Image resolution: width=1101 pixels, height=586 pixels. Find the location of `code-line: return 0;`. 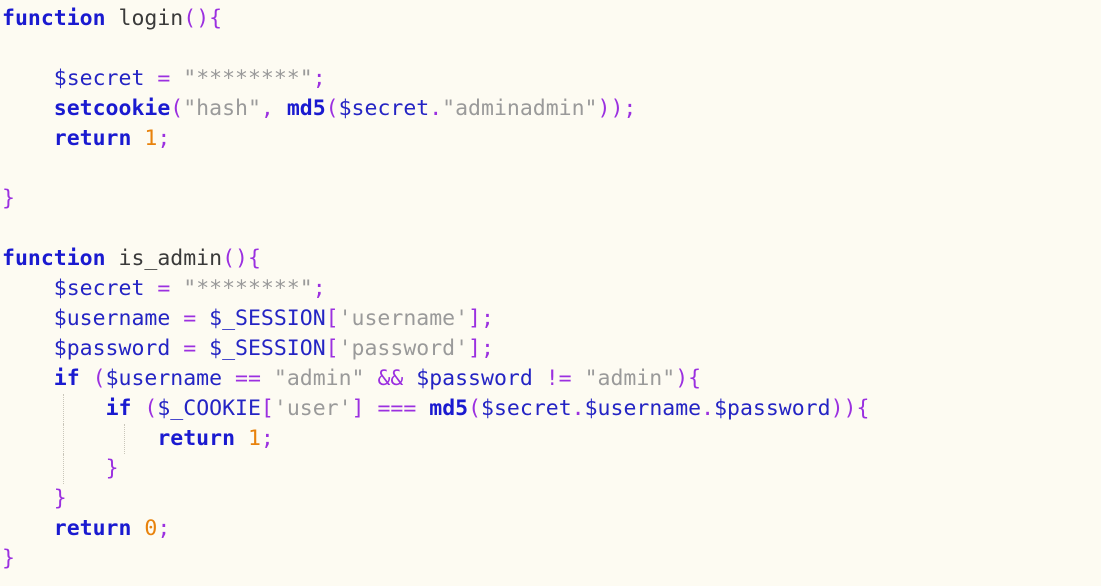

code-line: return 0; is located at coordinates (550, 529).